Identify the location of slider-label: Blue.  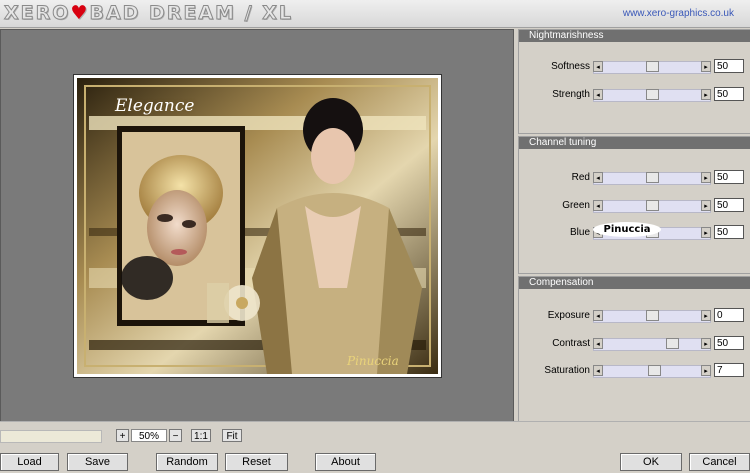
(579, 232).